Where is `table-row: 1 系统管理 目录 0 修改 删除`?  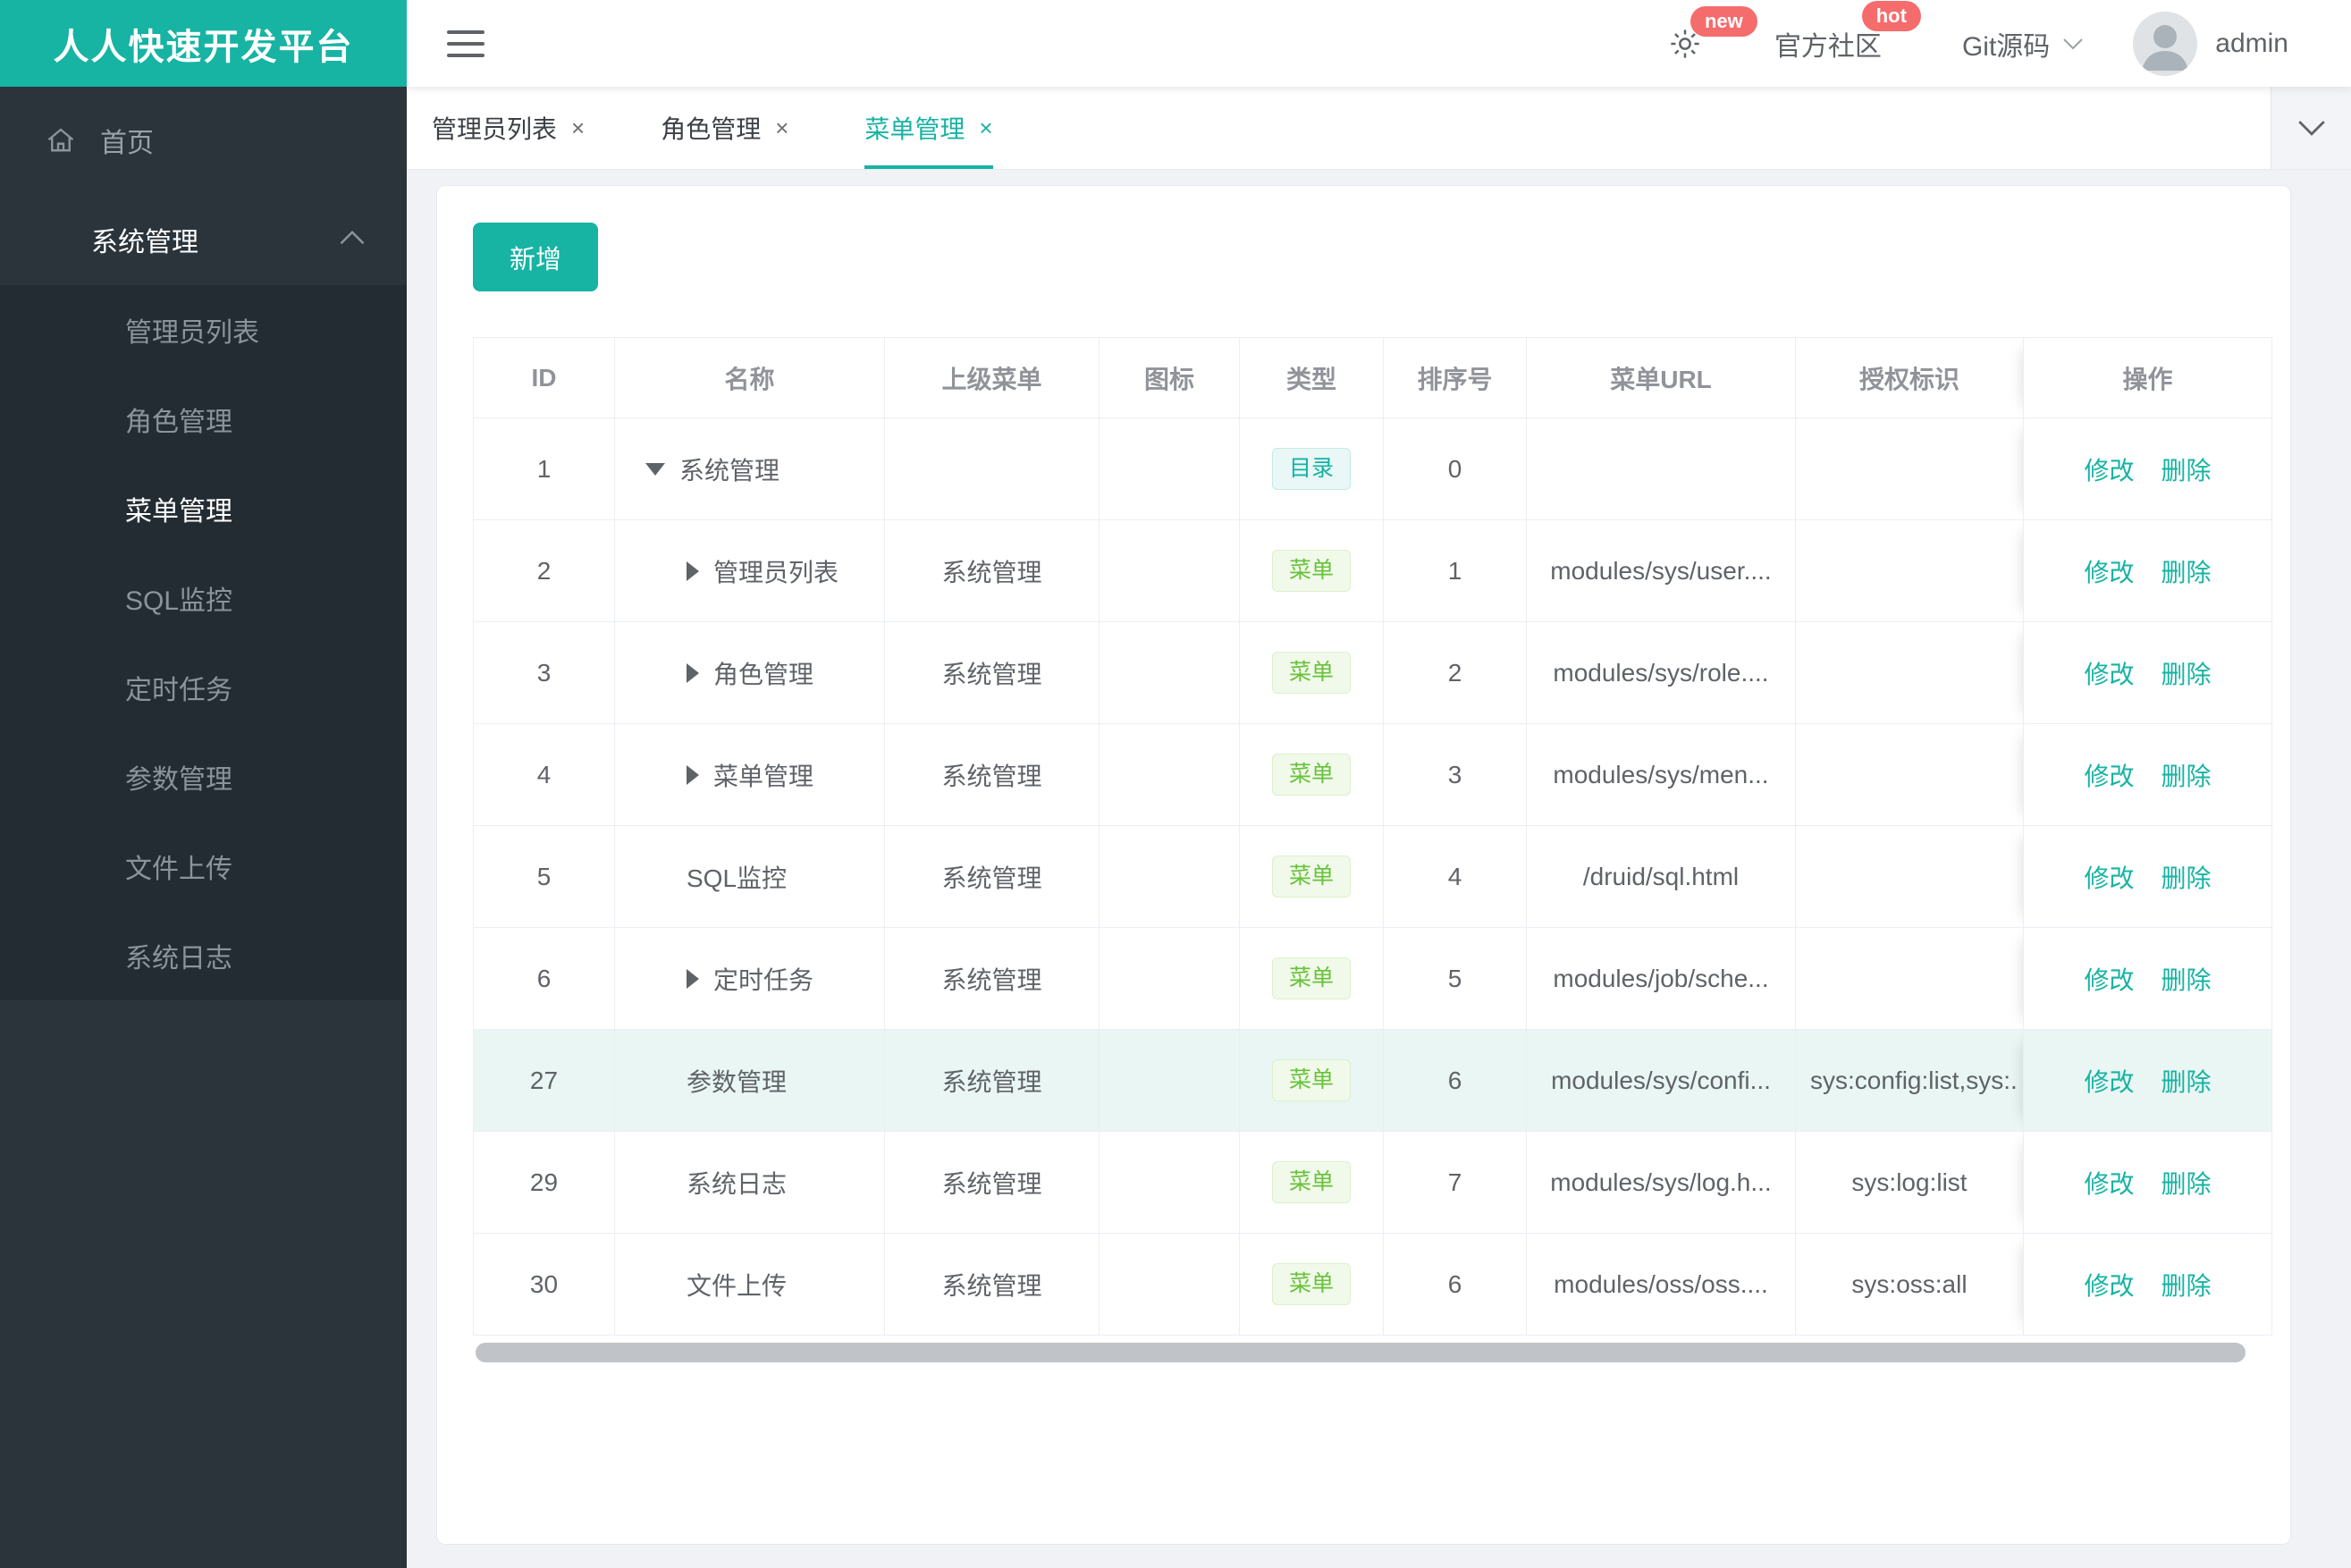
table-row: 1 系统管理 目录 0 修改 删除 is located at coordinates (1372, 468).